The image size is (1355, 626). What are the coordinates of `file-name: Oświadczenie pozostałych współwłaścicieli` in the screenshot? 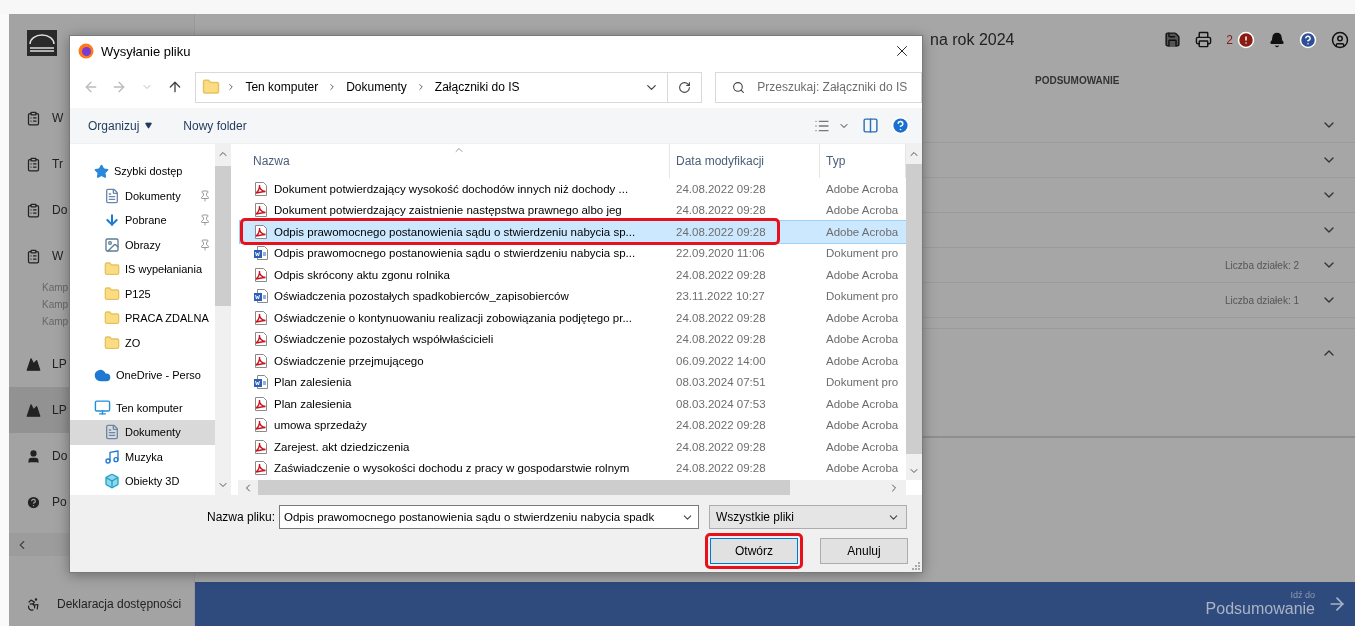 It's located at (455, 339).